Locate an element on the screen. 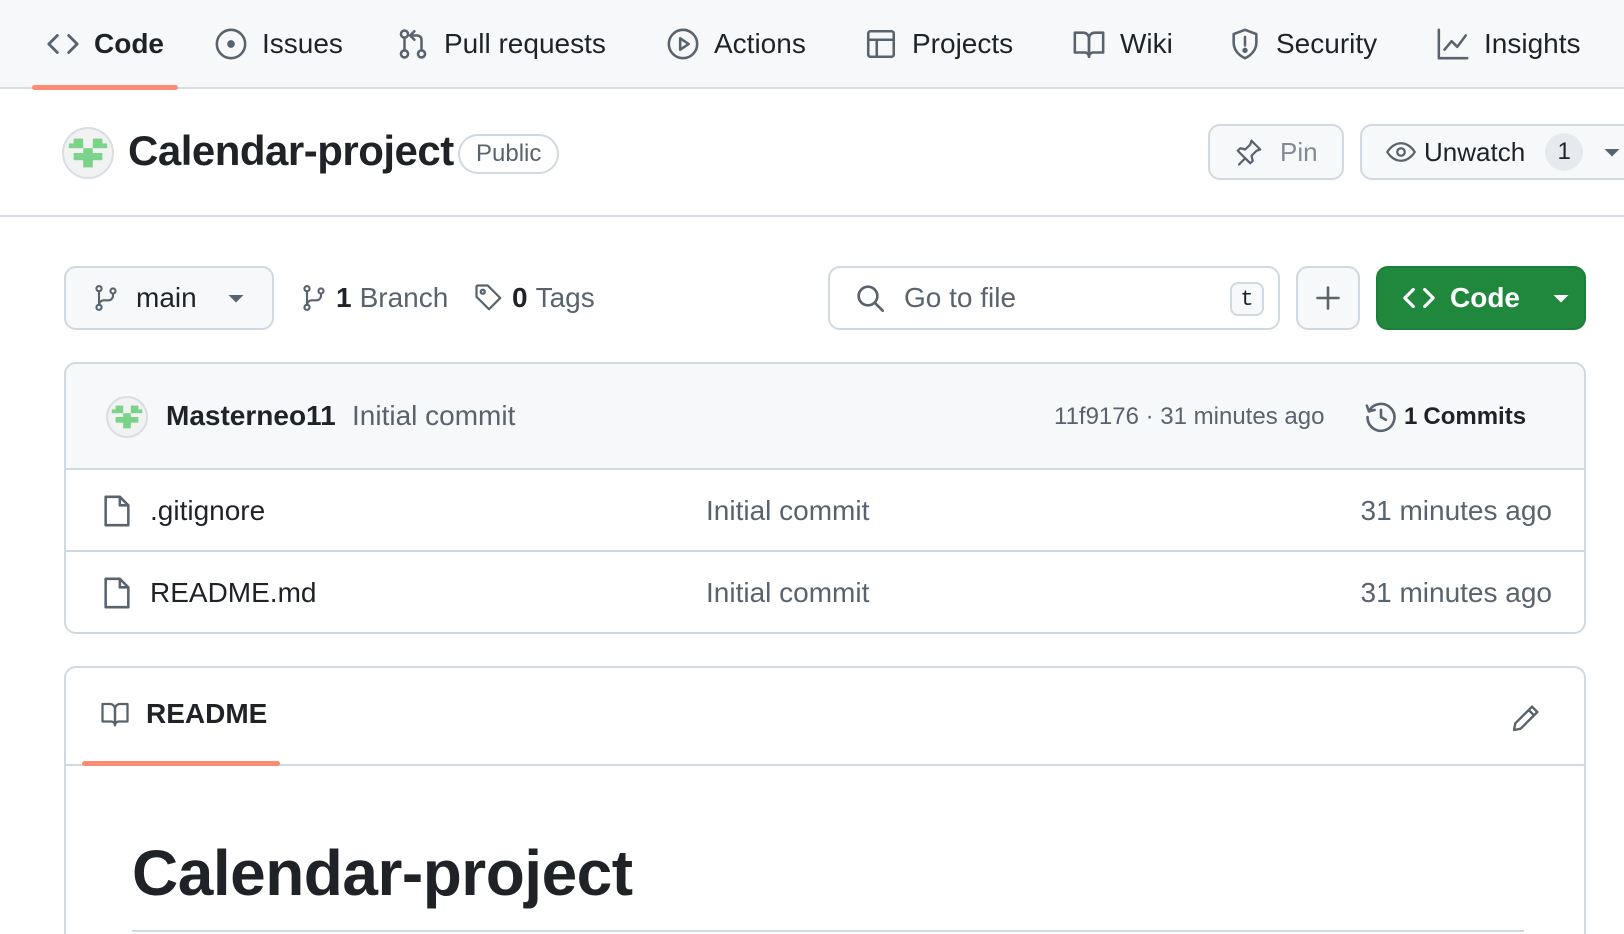 The width and height of the screenshot is (1624, 934). tab-actions: Actions is located at coordinates (736, 44).